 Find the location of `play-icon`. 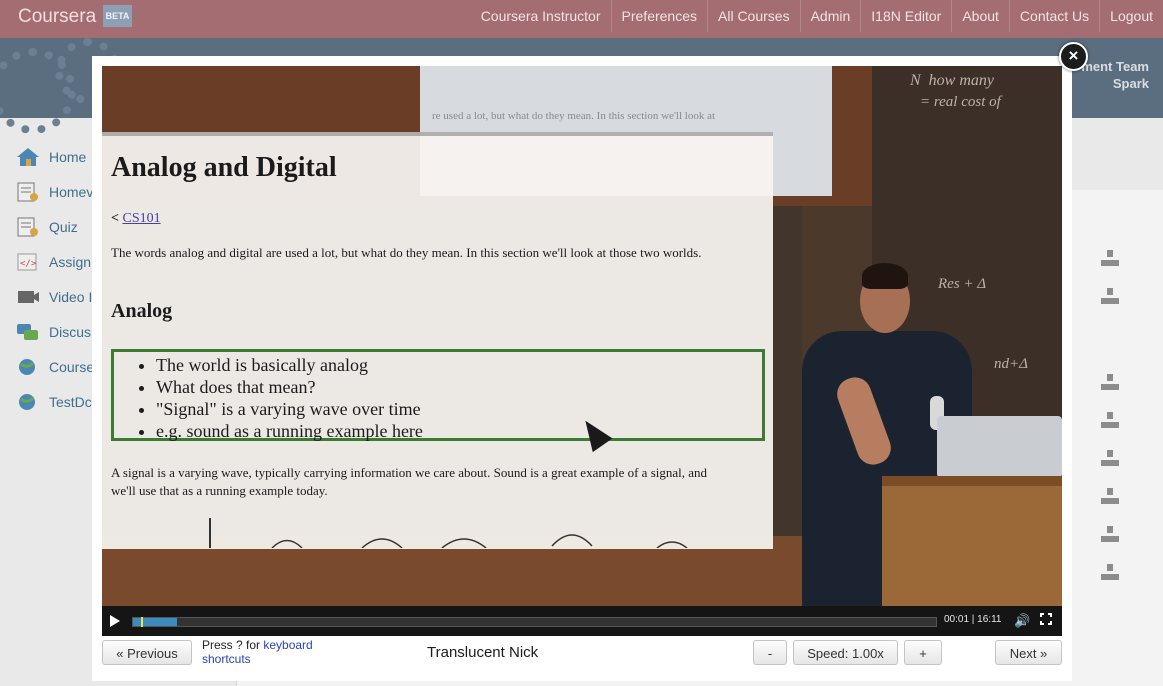

play-icon is located at coordinates (115, 621).